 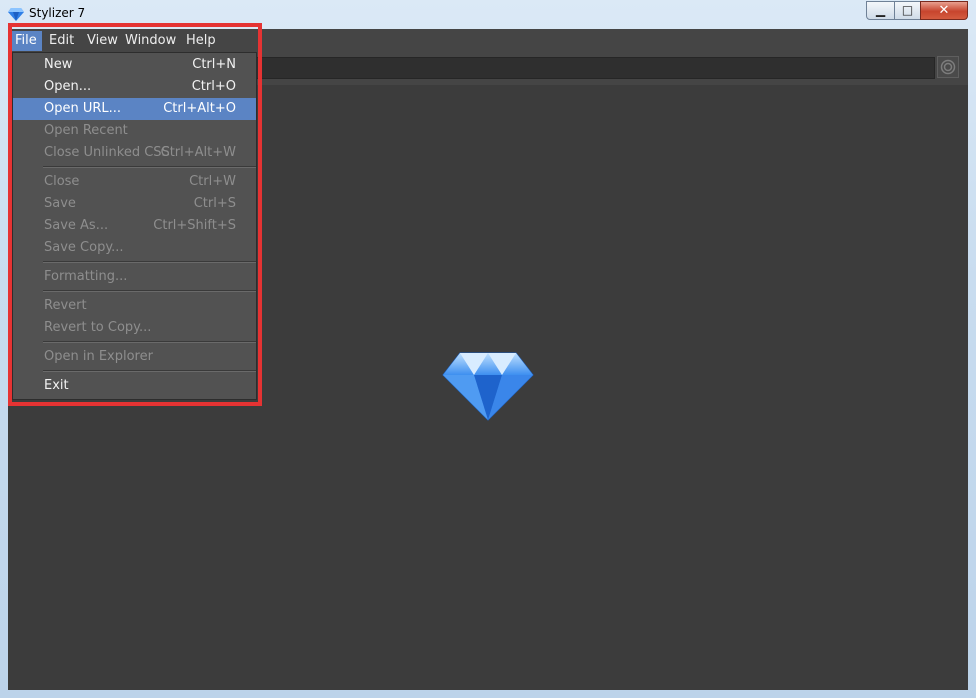 I want to click on target-icon, so click(x=948, y=67).